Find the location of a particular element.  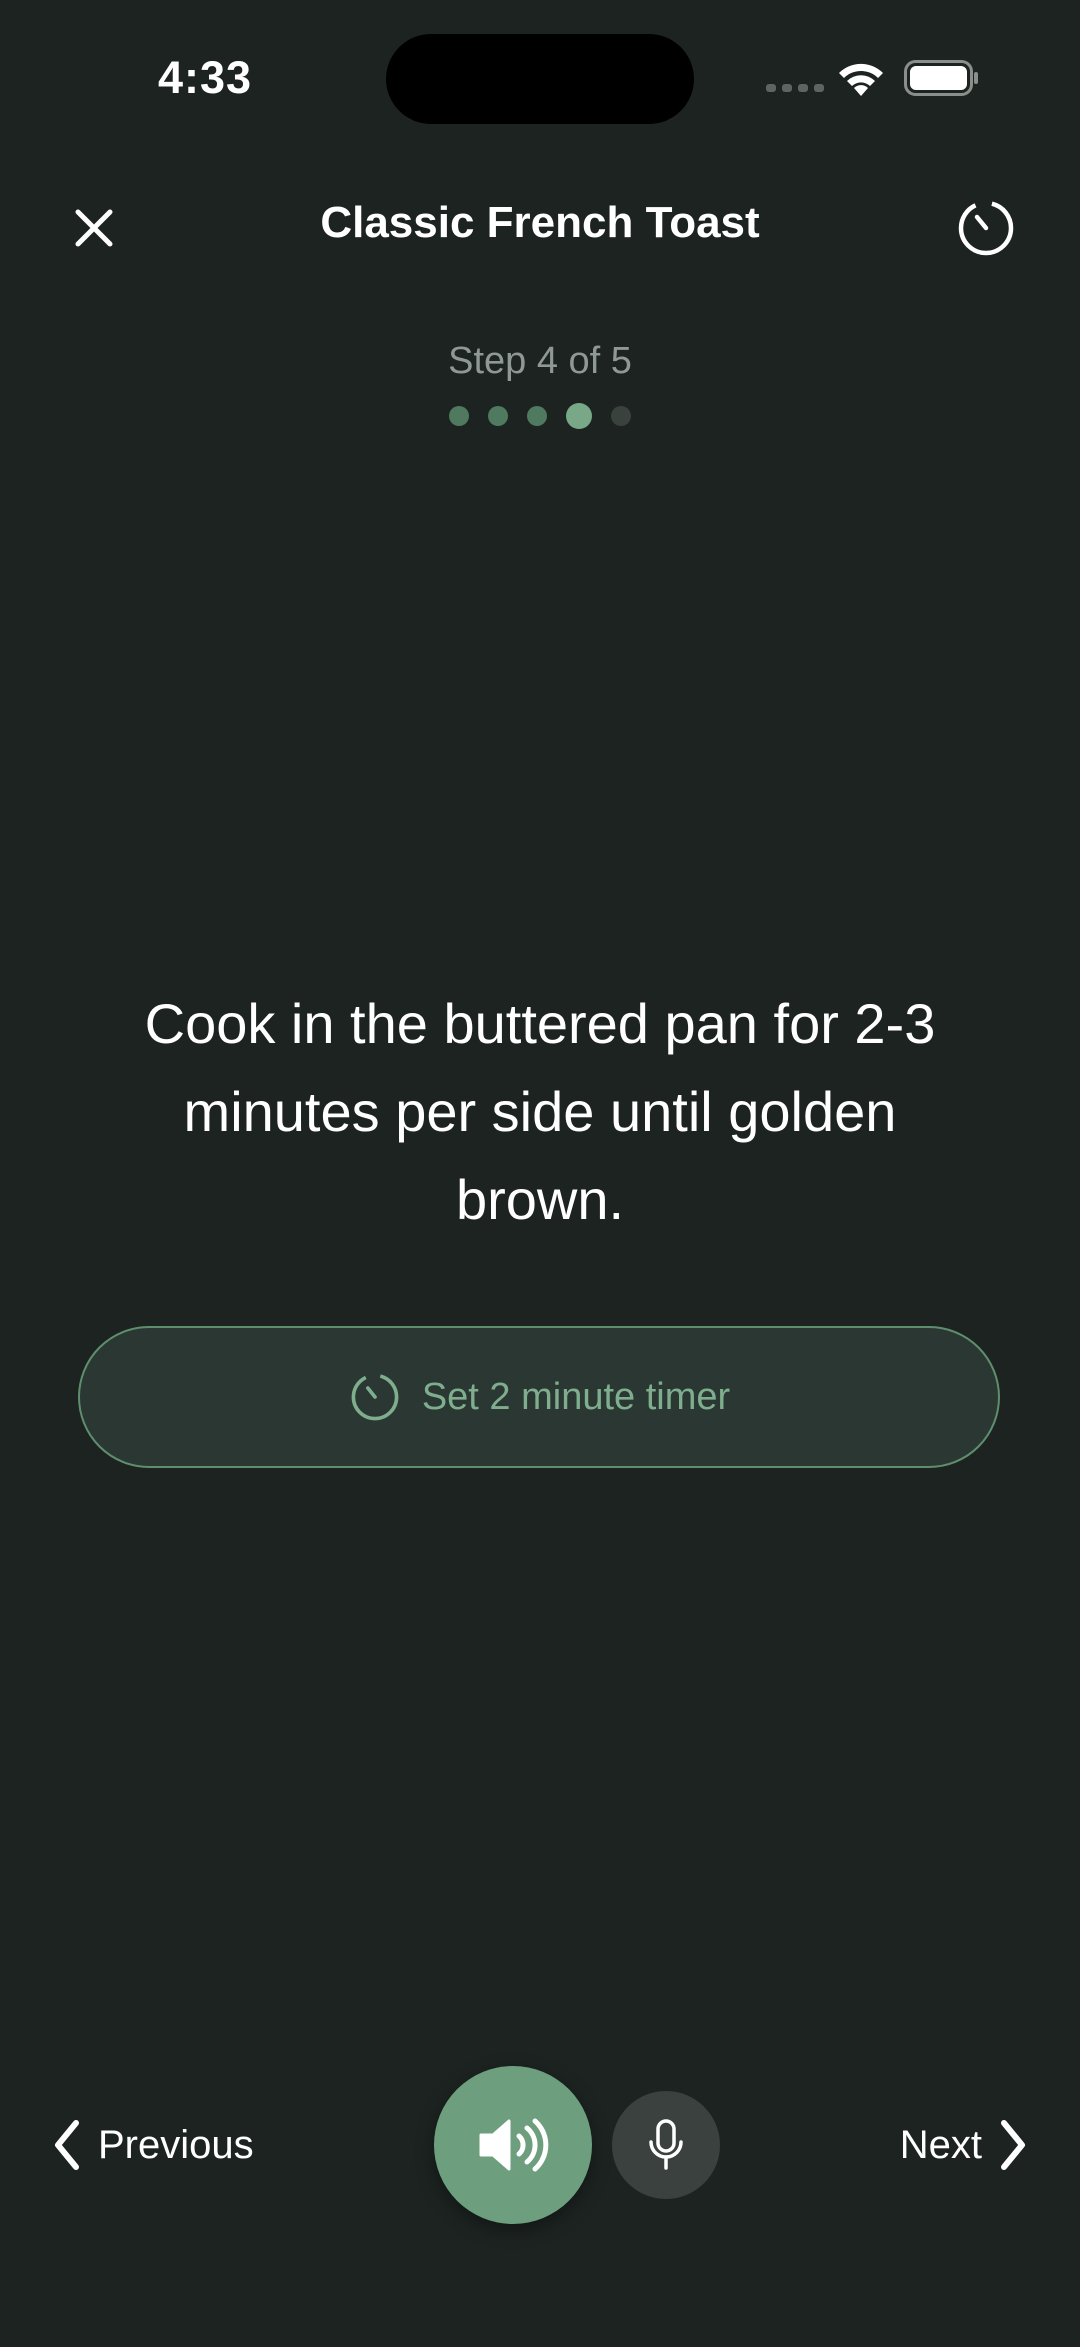

timers-button is located at coordinates (986, 228).